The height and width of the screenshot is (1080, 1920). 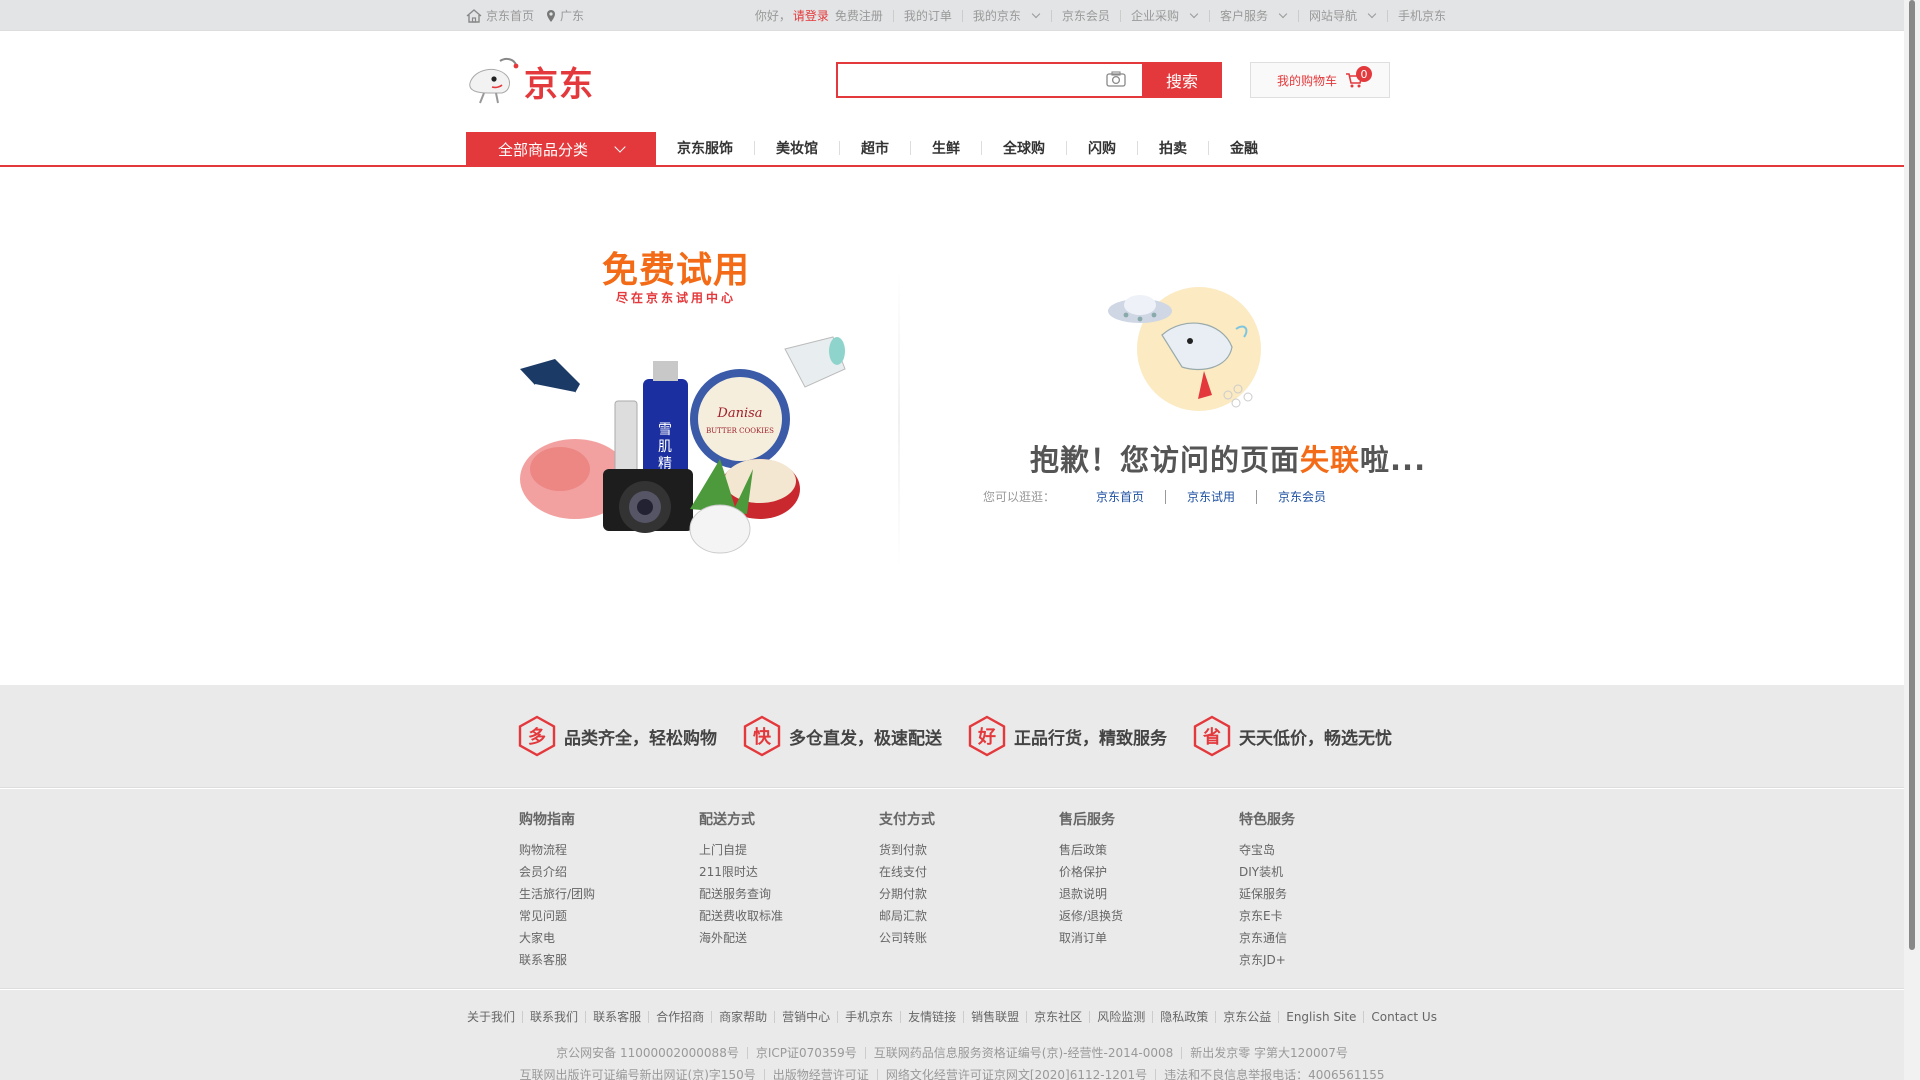 What do you see at coordinates (1269, 1052) in the screenshot?
I see `license-text: 新出发京零 字第大120007号` at bounding box center [1269, 1052].